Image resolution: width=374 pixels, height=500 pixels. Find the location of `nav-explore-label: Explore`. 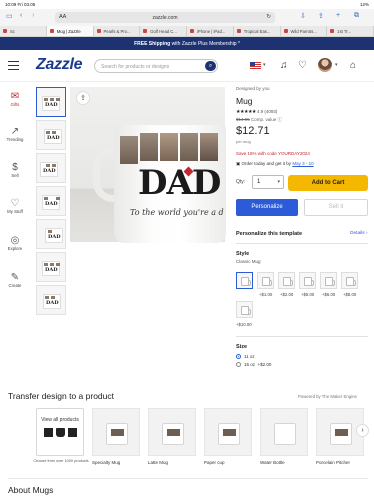

nav-explore-label: Explore is located at coordinates (15, 248).